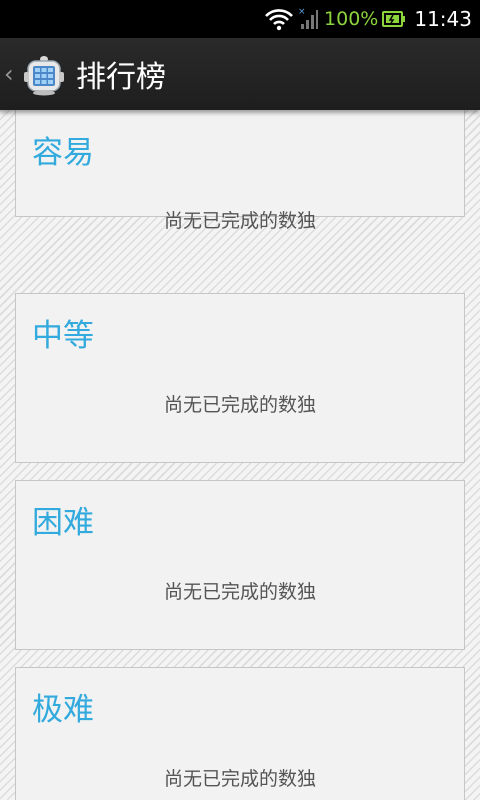 This screenshot has height=800, width=480. What do you see at coordinates (63, 153) in the screenshot?
I see `card-title: 容易` at bounding box center [63, 153].